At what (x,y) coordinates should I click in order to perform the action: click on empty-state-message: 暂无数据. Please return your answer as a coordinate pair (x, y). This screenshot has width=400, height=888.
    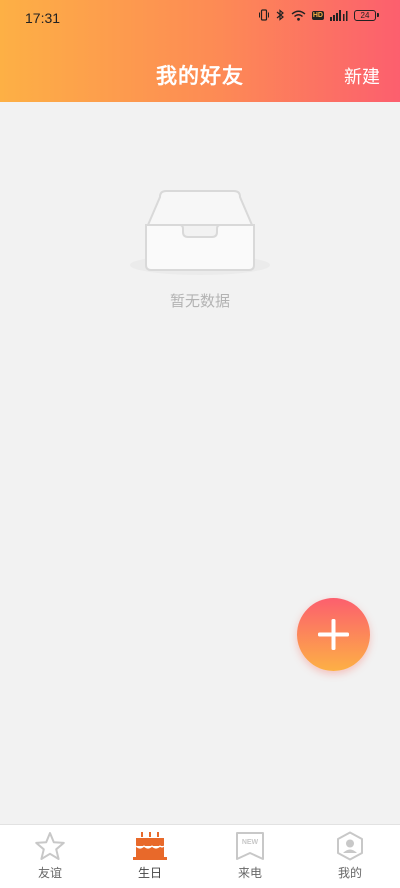
    Looking at the image, I should click on (199, 301).